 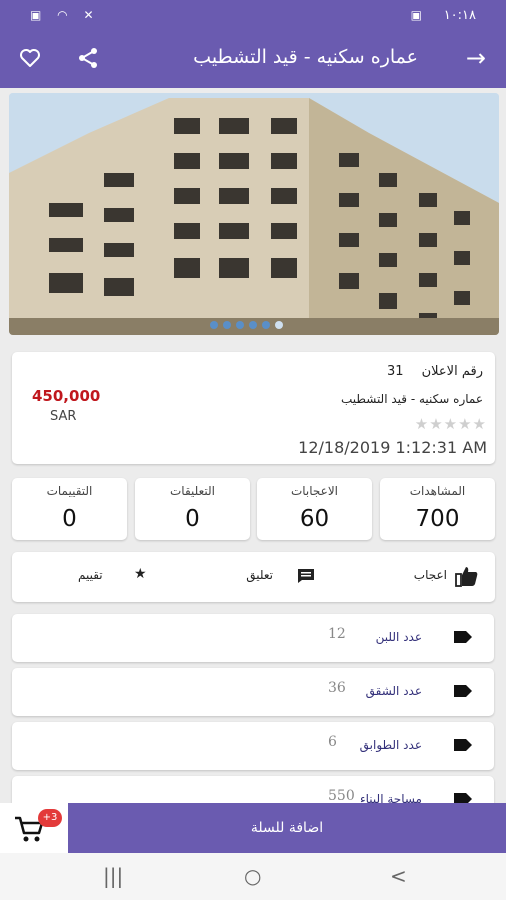 What do you see at coordinates (398, 876) in the screenshot?
I see `back-icon: <` at bounding box center [398, 876].